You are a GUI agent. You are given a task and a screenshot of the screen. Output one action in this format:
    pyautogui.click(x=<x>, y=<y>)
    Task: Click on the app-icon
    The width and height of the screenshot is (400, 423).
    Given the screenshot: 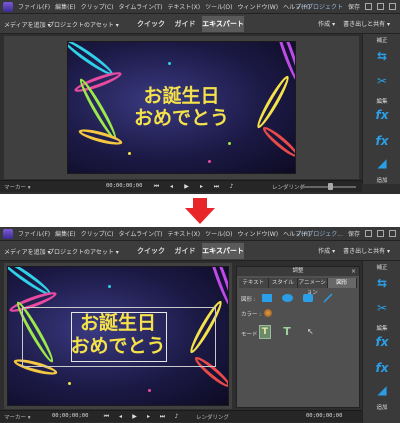 What is the action you would take?
    pyautogui.click(x=8, y=7)
    